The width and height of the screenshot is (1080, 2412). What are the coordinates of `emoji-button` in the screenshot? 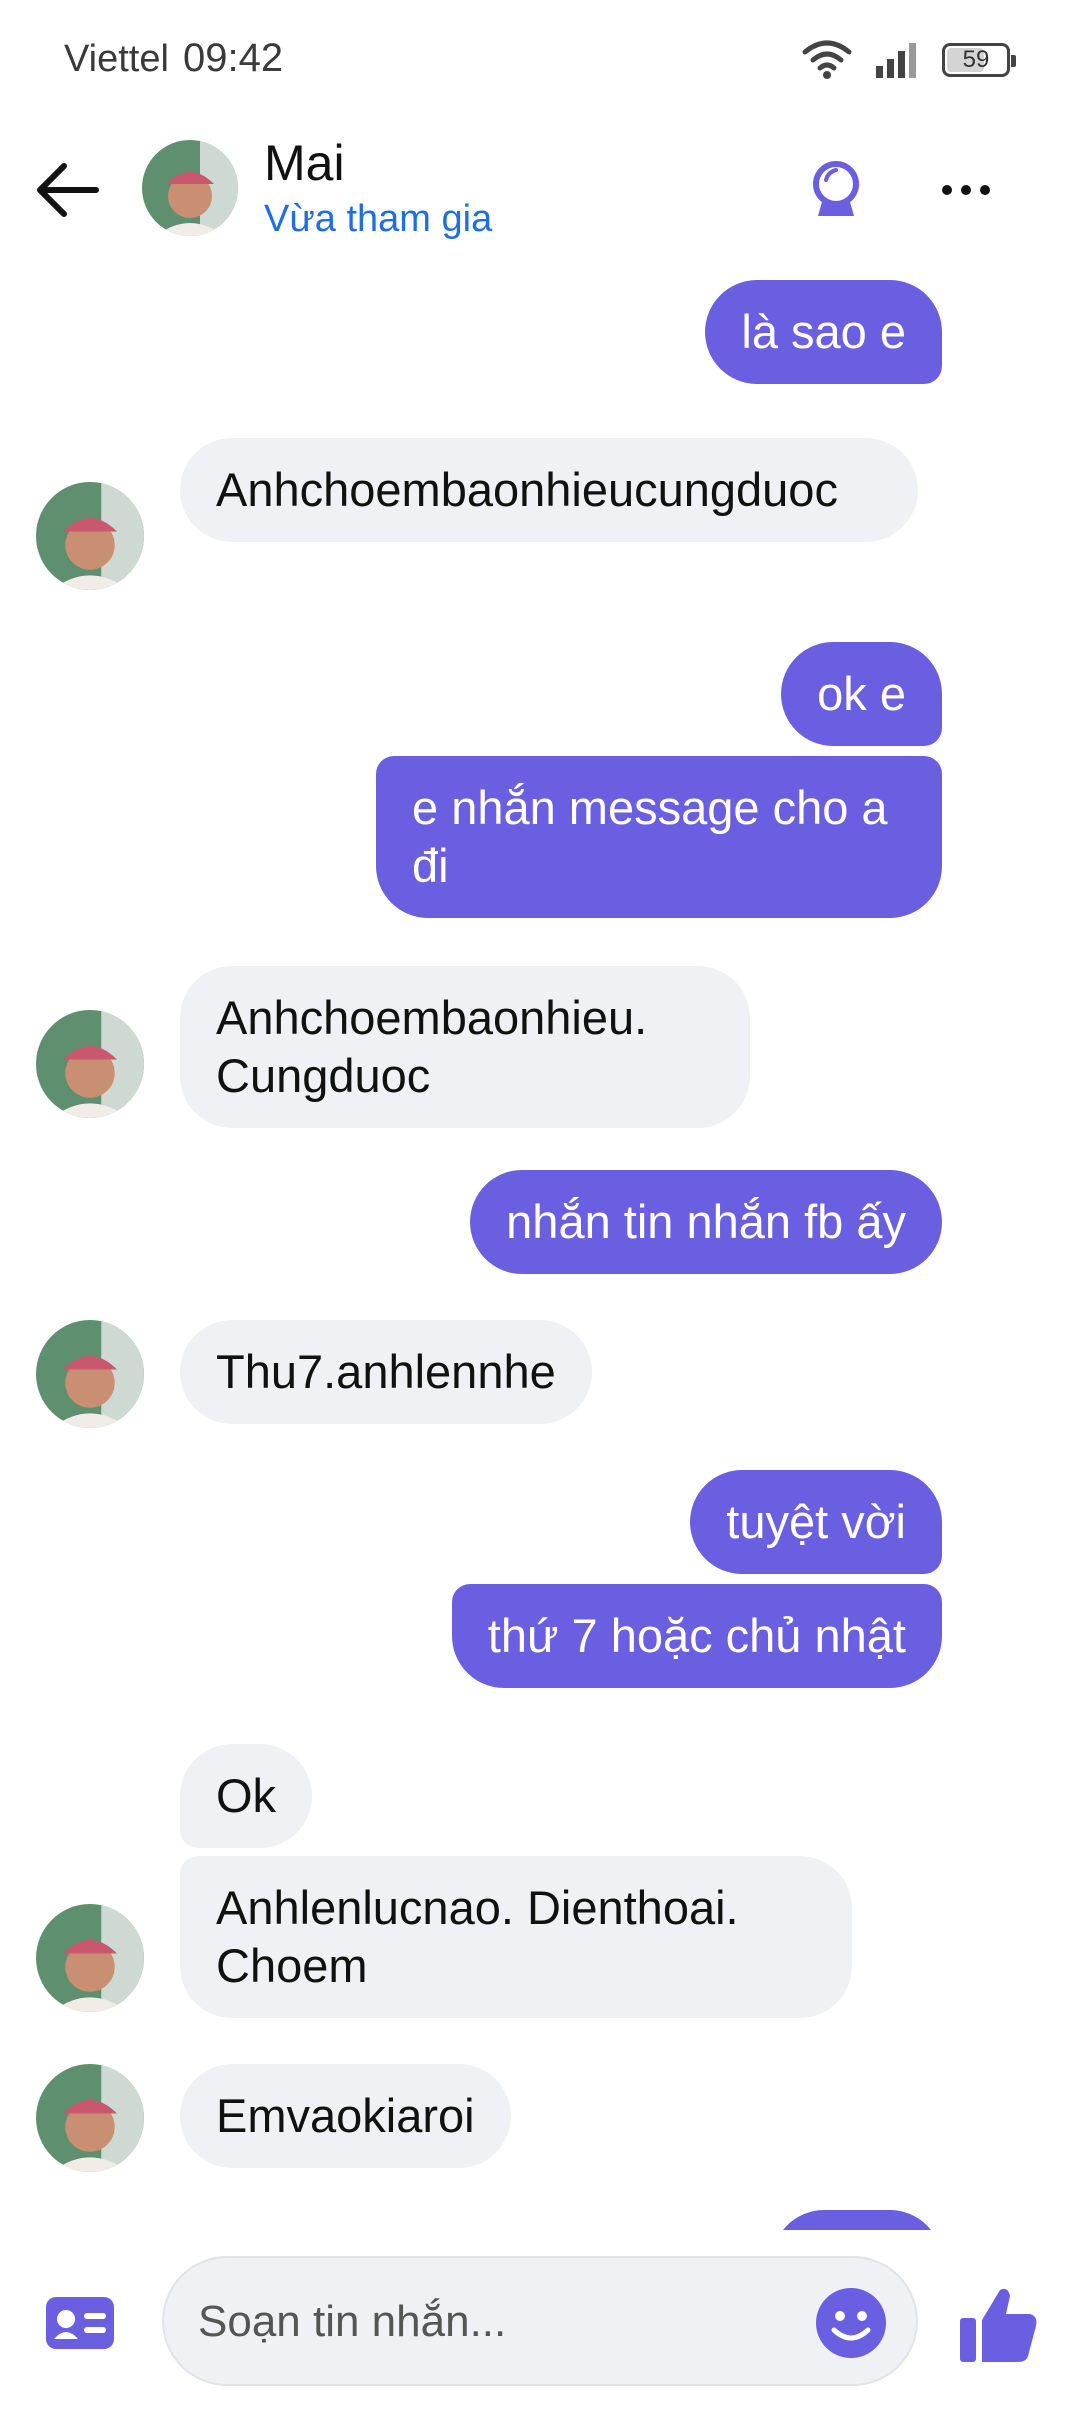 It's located at (851, 2323).